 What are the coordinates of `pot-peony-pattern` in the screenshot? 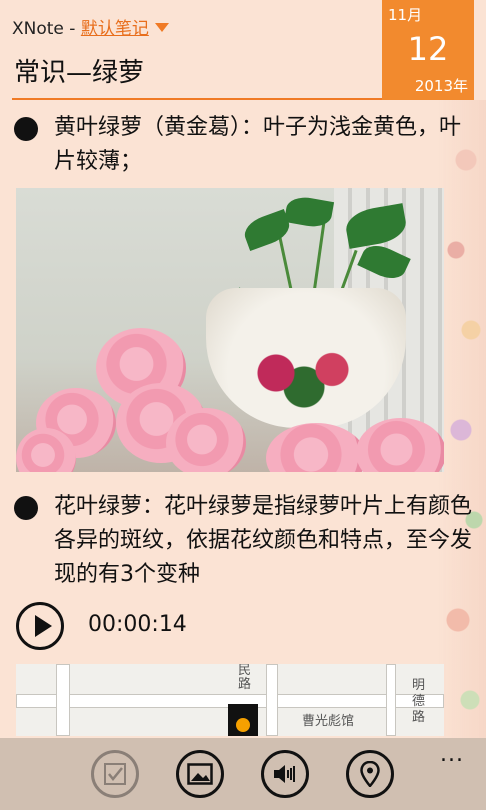 It's located at (304, 373).